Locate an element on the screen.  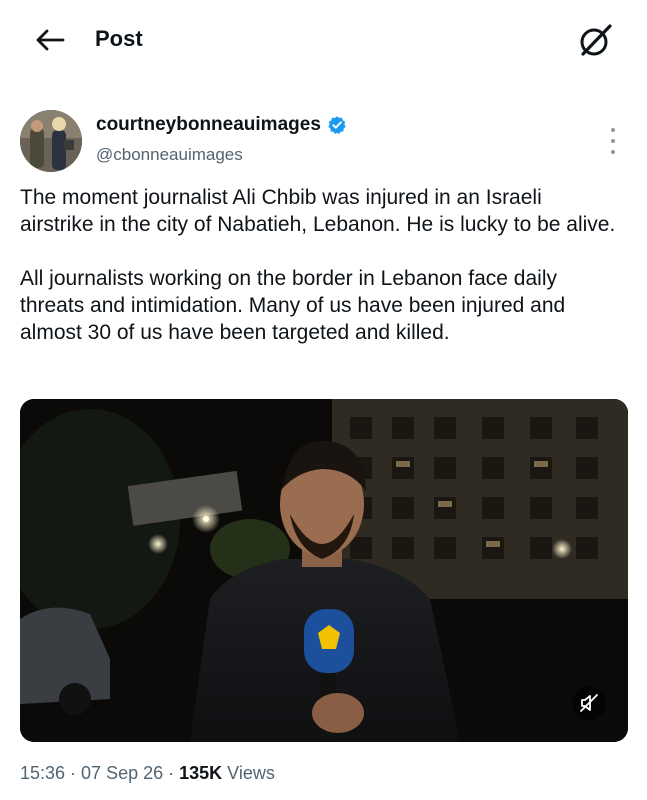
arrow-left-icon is located at coordinates (50, 40).